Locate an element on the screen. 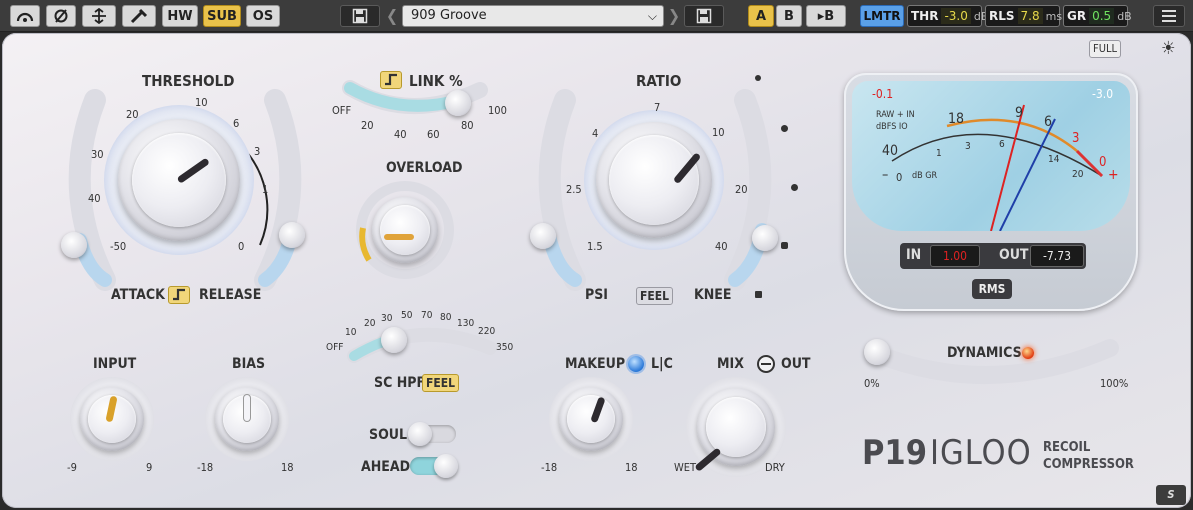 The height and width of the screenshot is (510, 1193). out-mute-icon is located at coordinates (766, 364).